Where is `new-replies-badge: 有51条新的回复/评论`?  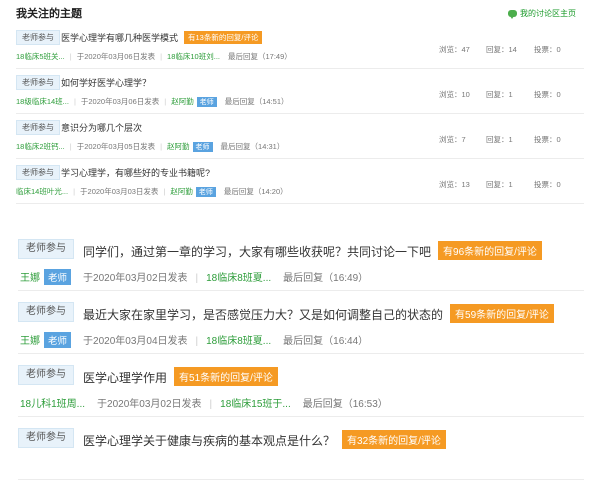
new-replies-badge: 有51条新的回复/评论 is located at coordinates (226, 376).